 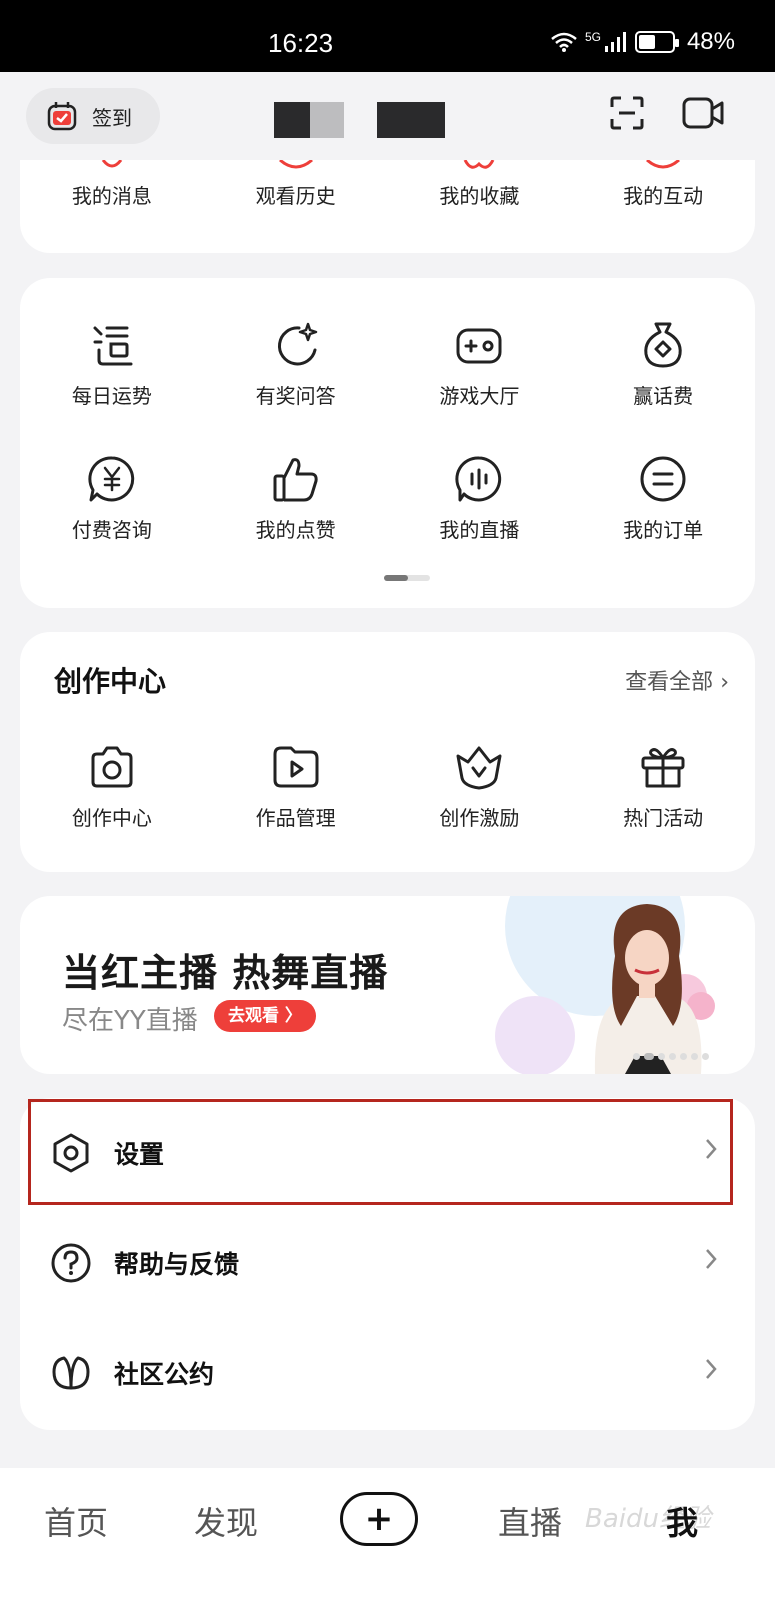 What do you see at coordinates (627, 113) in the screenshot?
I see `scan-icon` at bounding box center [627, 113].